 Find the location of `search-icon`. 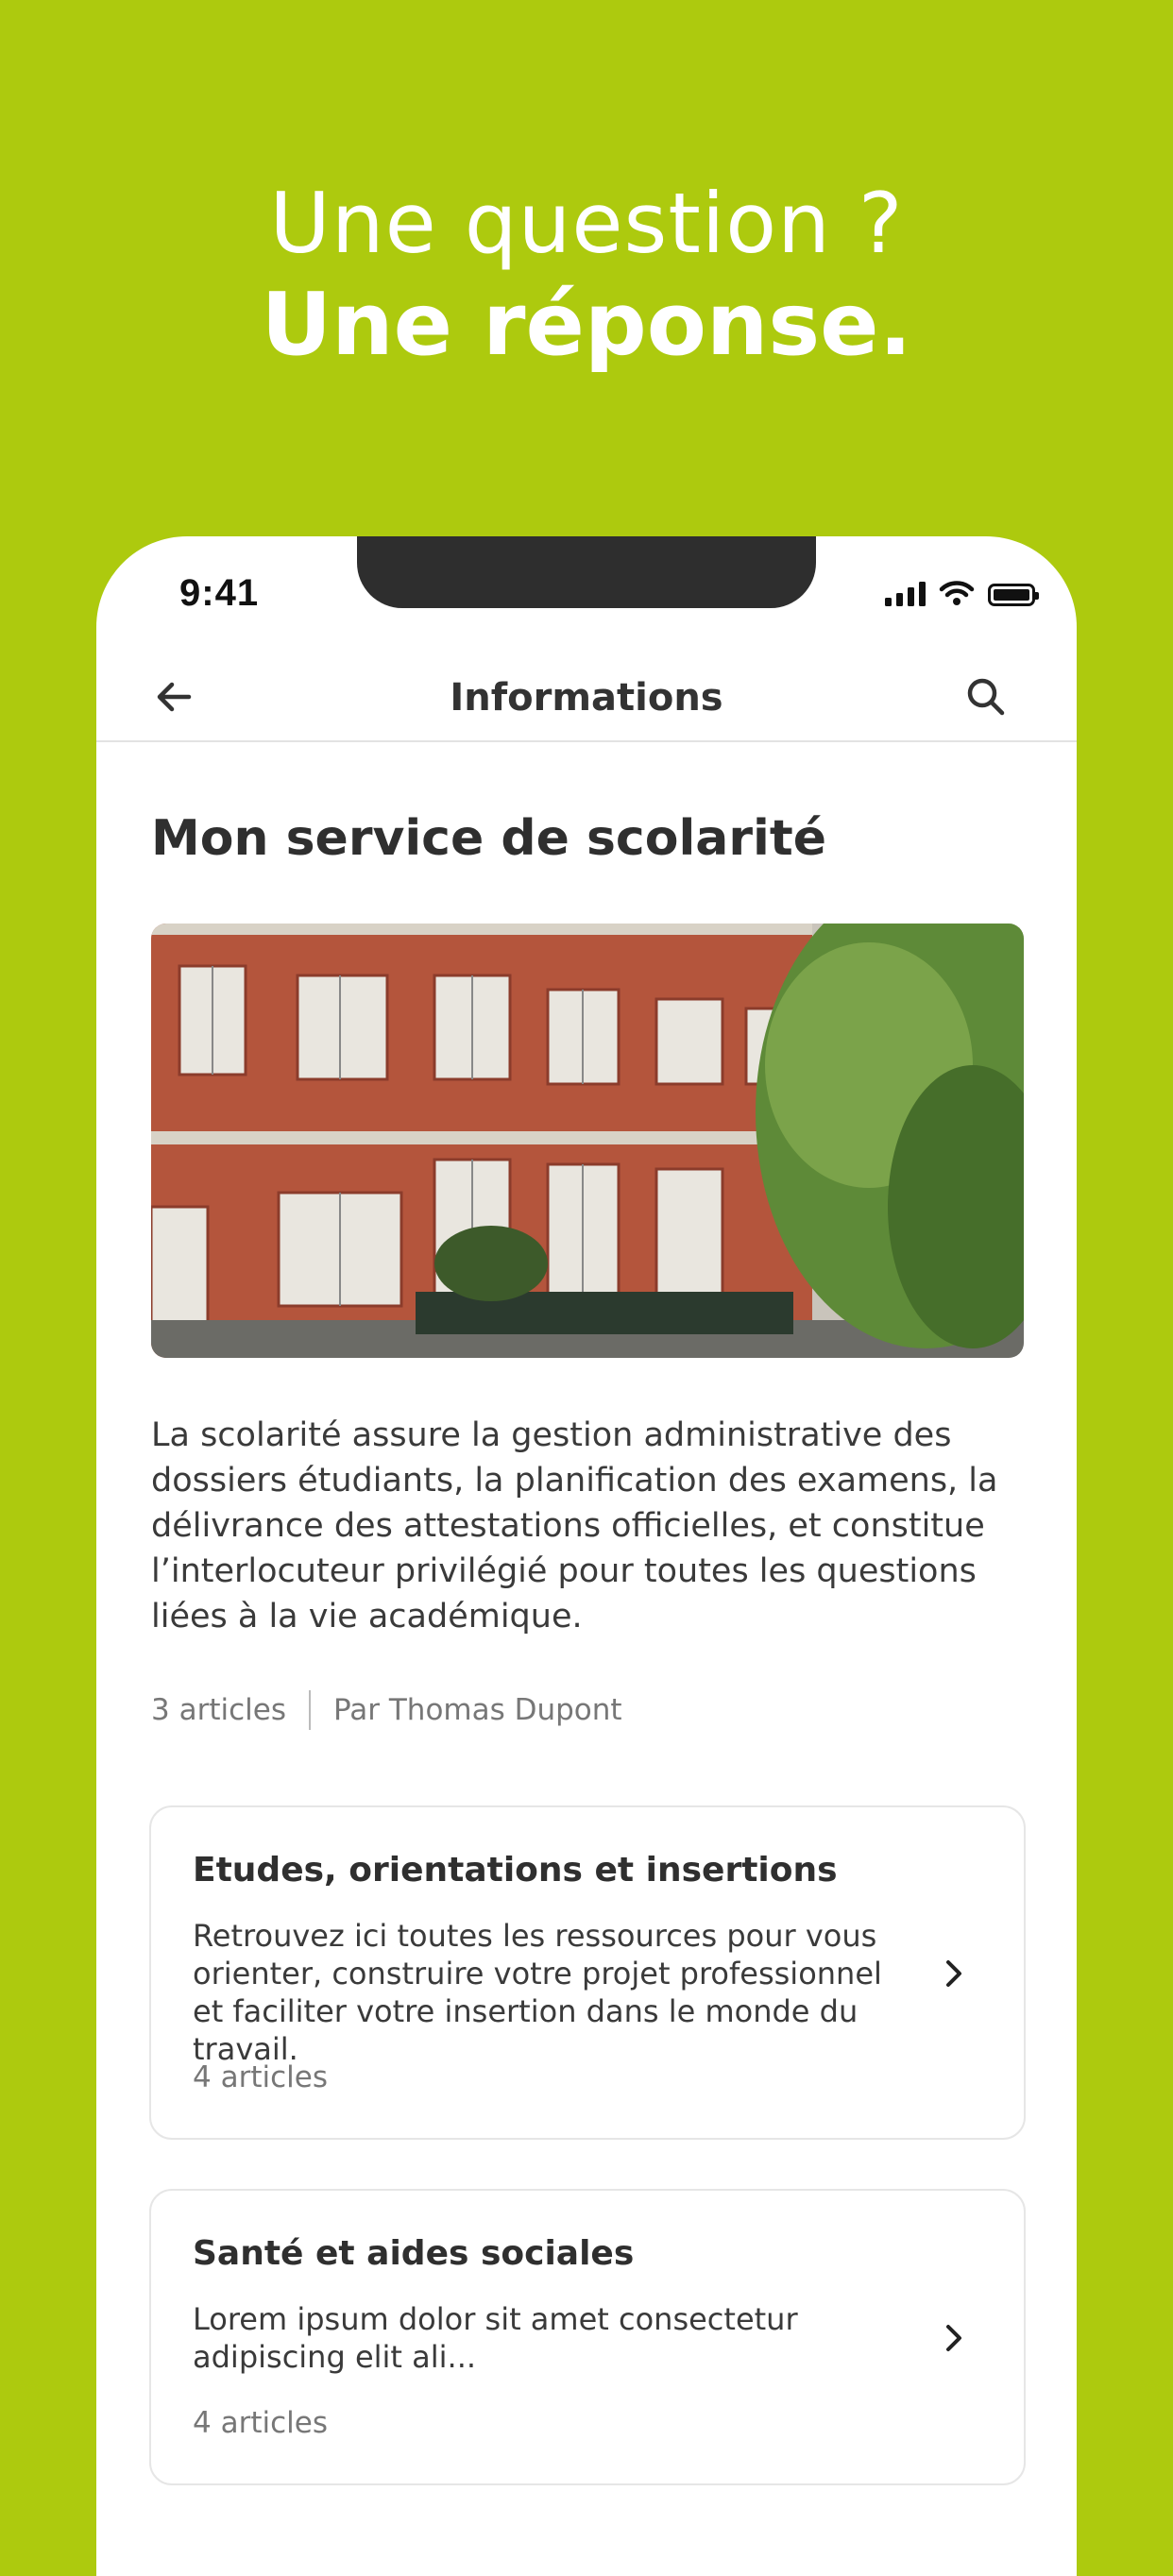

search-icon is located at coordinates (986, 697).